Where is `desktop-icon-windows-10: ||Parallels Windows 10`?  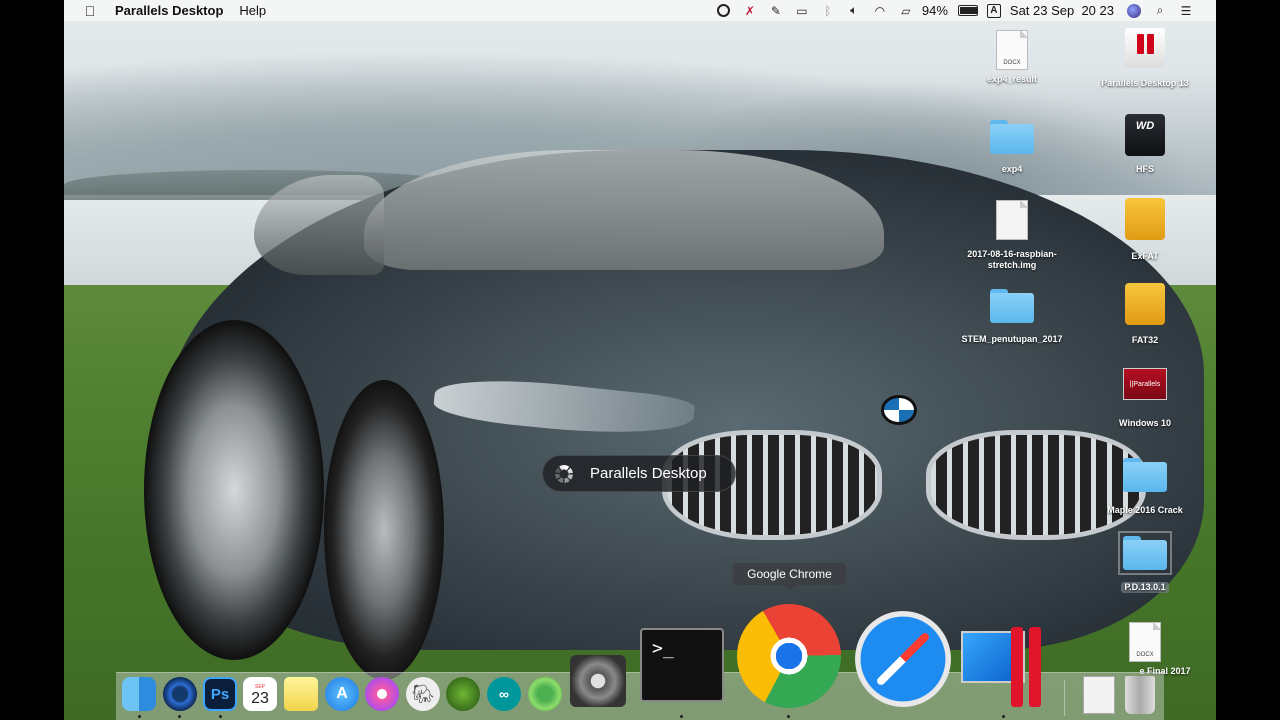 desktop-icon-windows-10: ||Parallels Windows 10 is located at coordinates (1145, 398).